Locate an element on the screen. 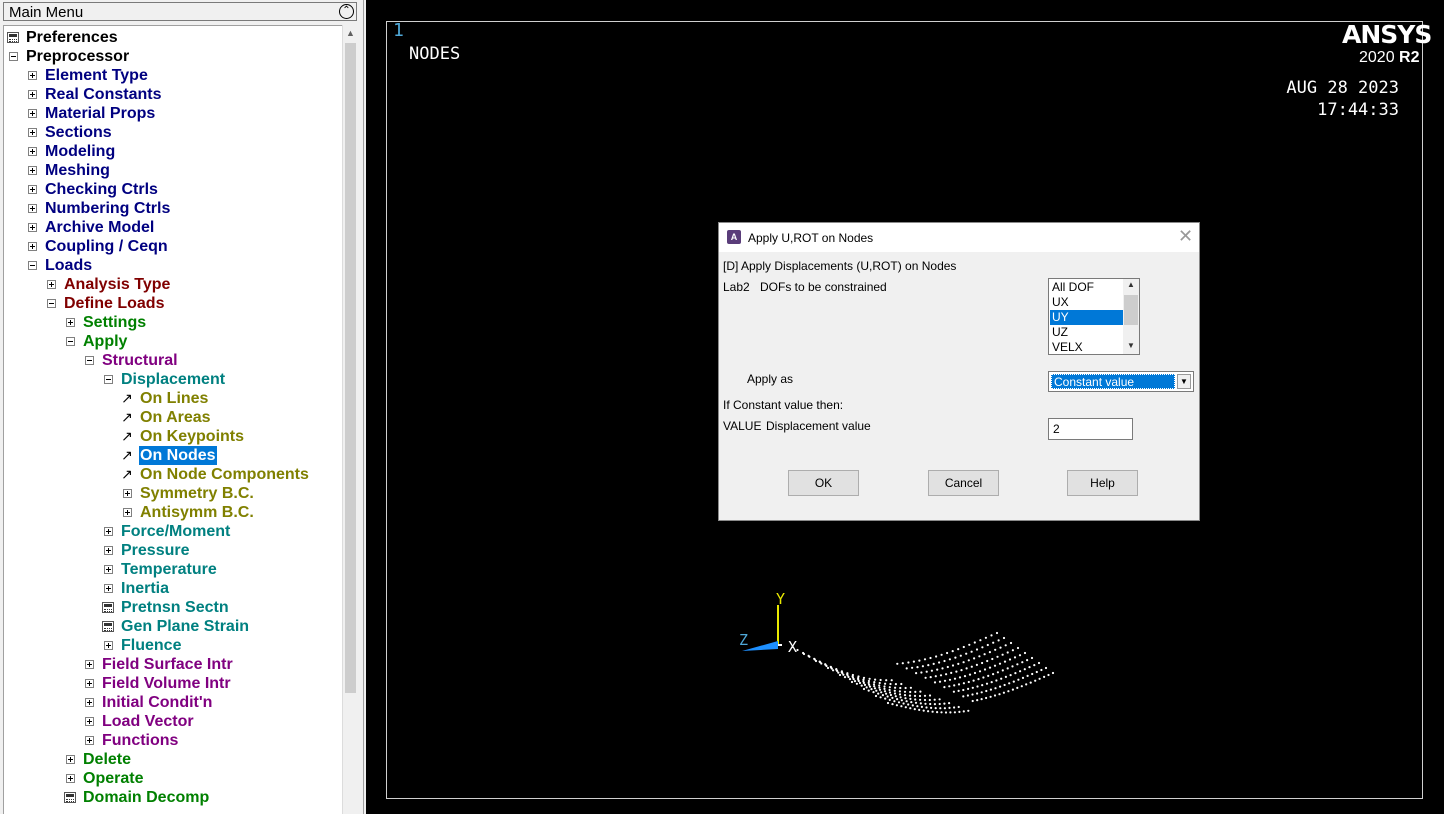  dof-option: VELX is located at coordinates (1087, 347).